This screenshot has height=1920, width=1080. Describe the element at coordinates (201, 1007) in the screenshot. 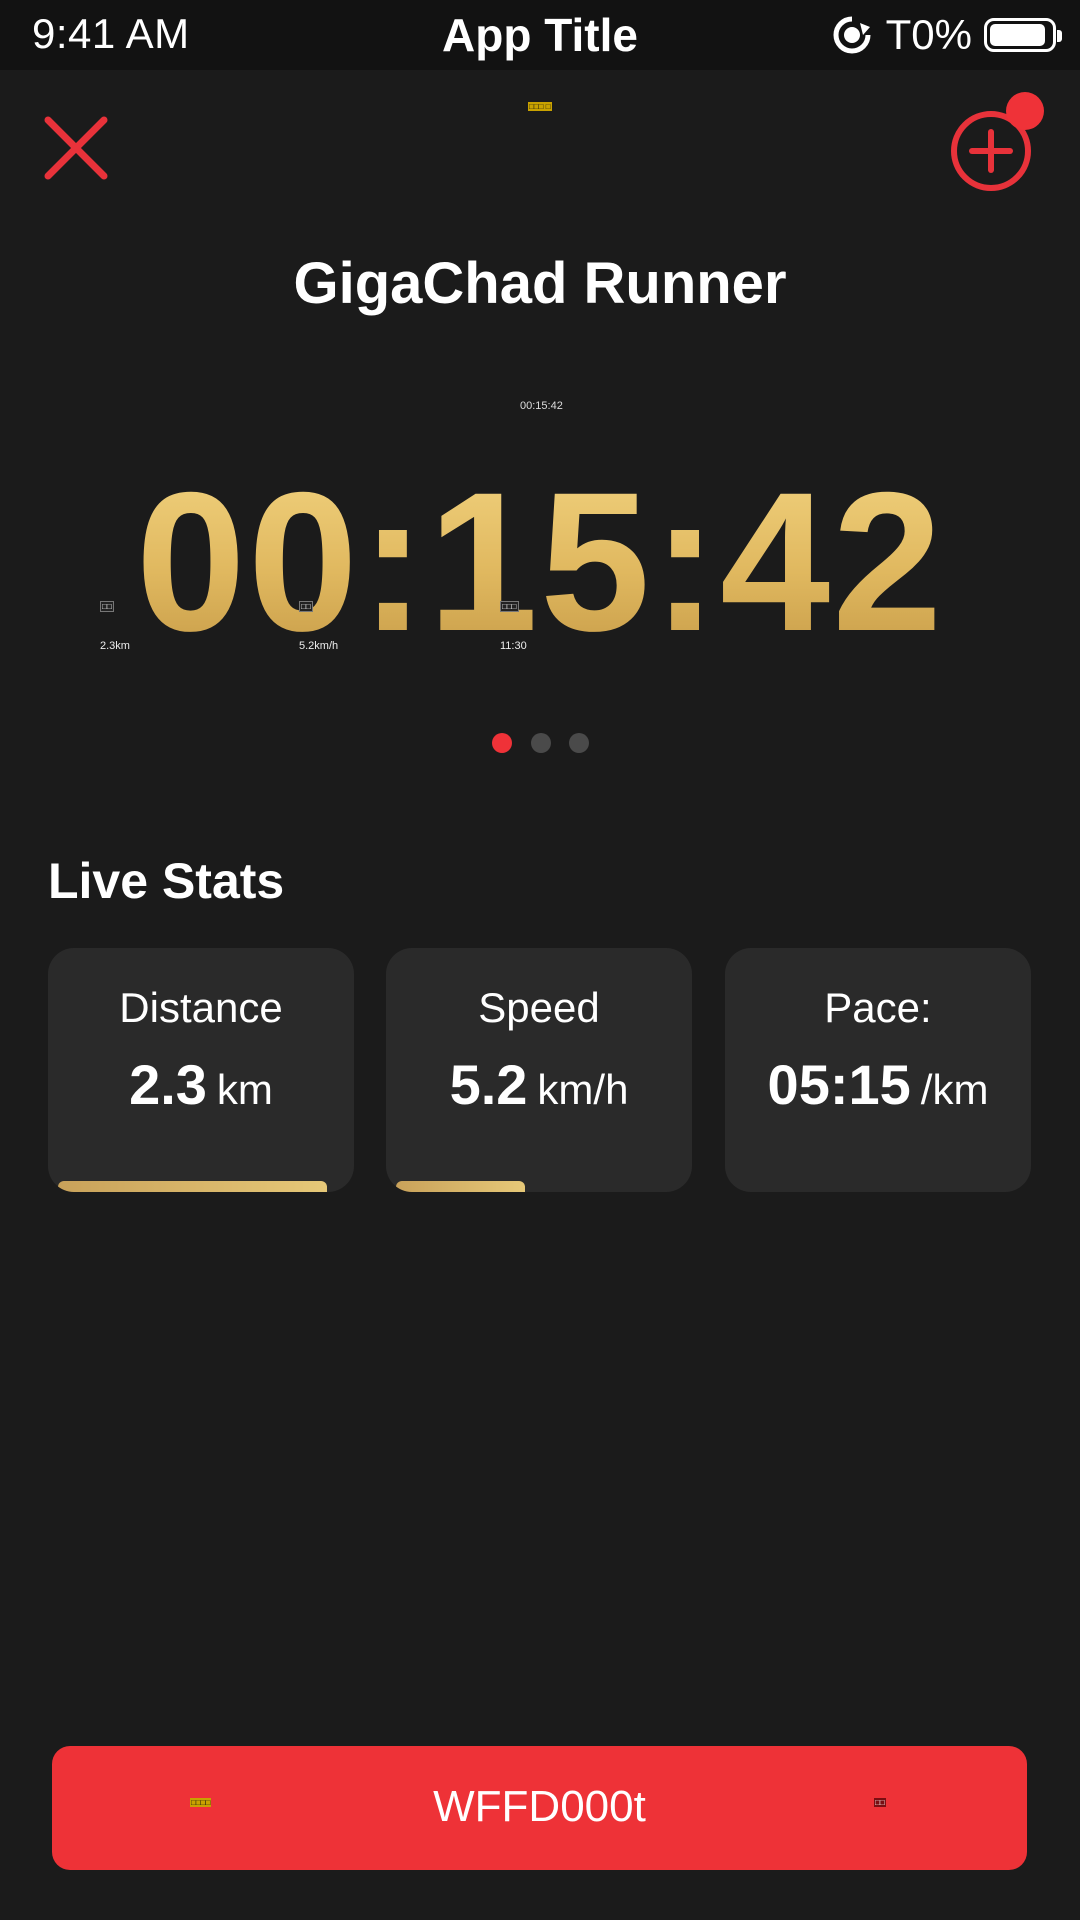

I see `stat-label: Distance` at that location.